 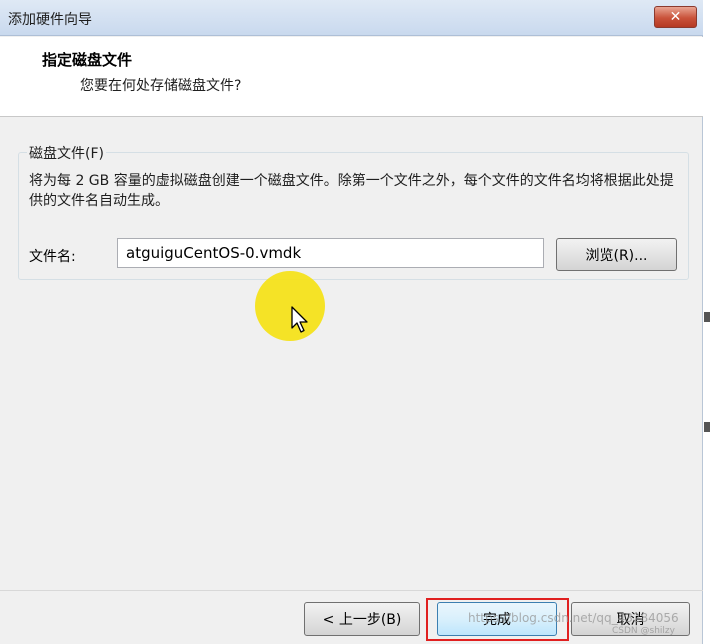 I want to click on close-icon: ✕, so click(x=675, y=17).